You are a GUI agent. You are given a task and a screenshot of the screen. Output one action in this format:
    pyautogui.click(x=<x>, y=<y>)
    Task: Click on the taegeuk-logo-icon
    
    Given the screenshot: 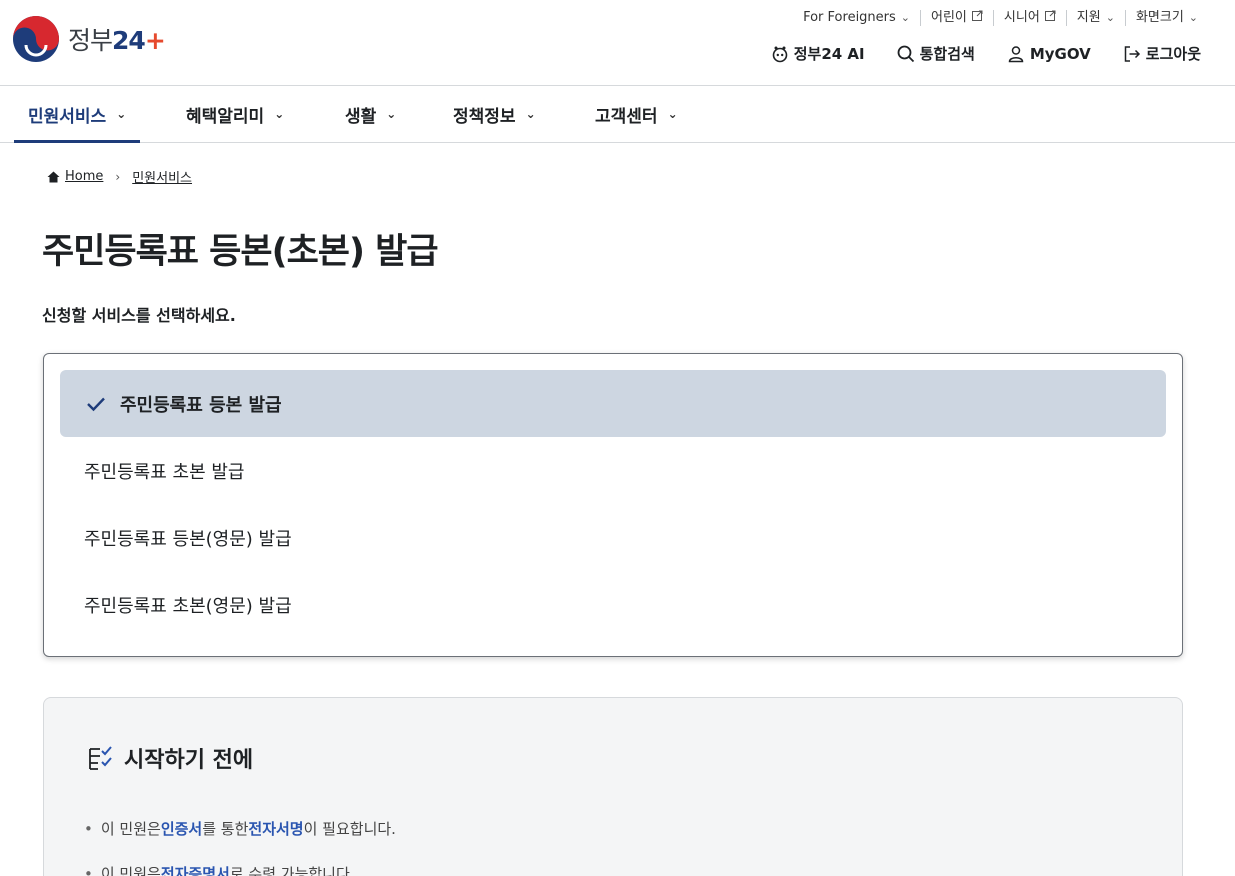 What is the action you would take?
    pyautogui.click(x=36, y=39)
    